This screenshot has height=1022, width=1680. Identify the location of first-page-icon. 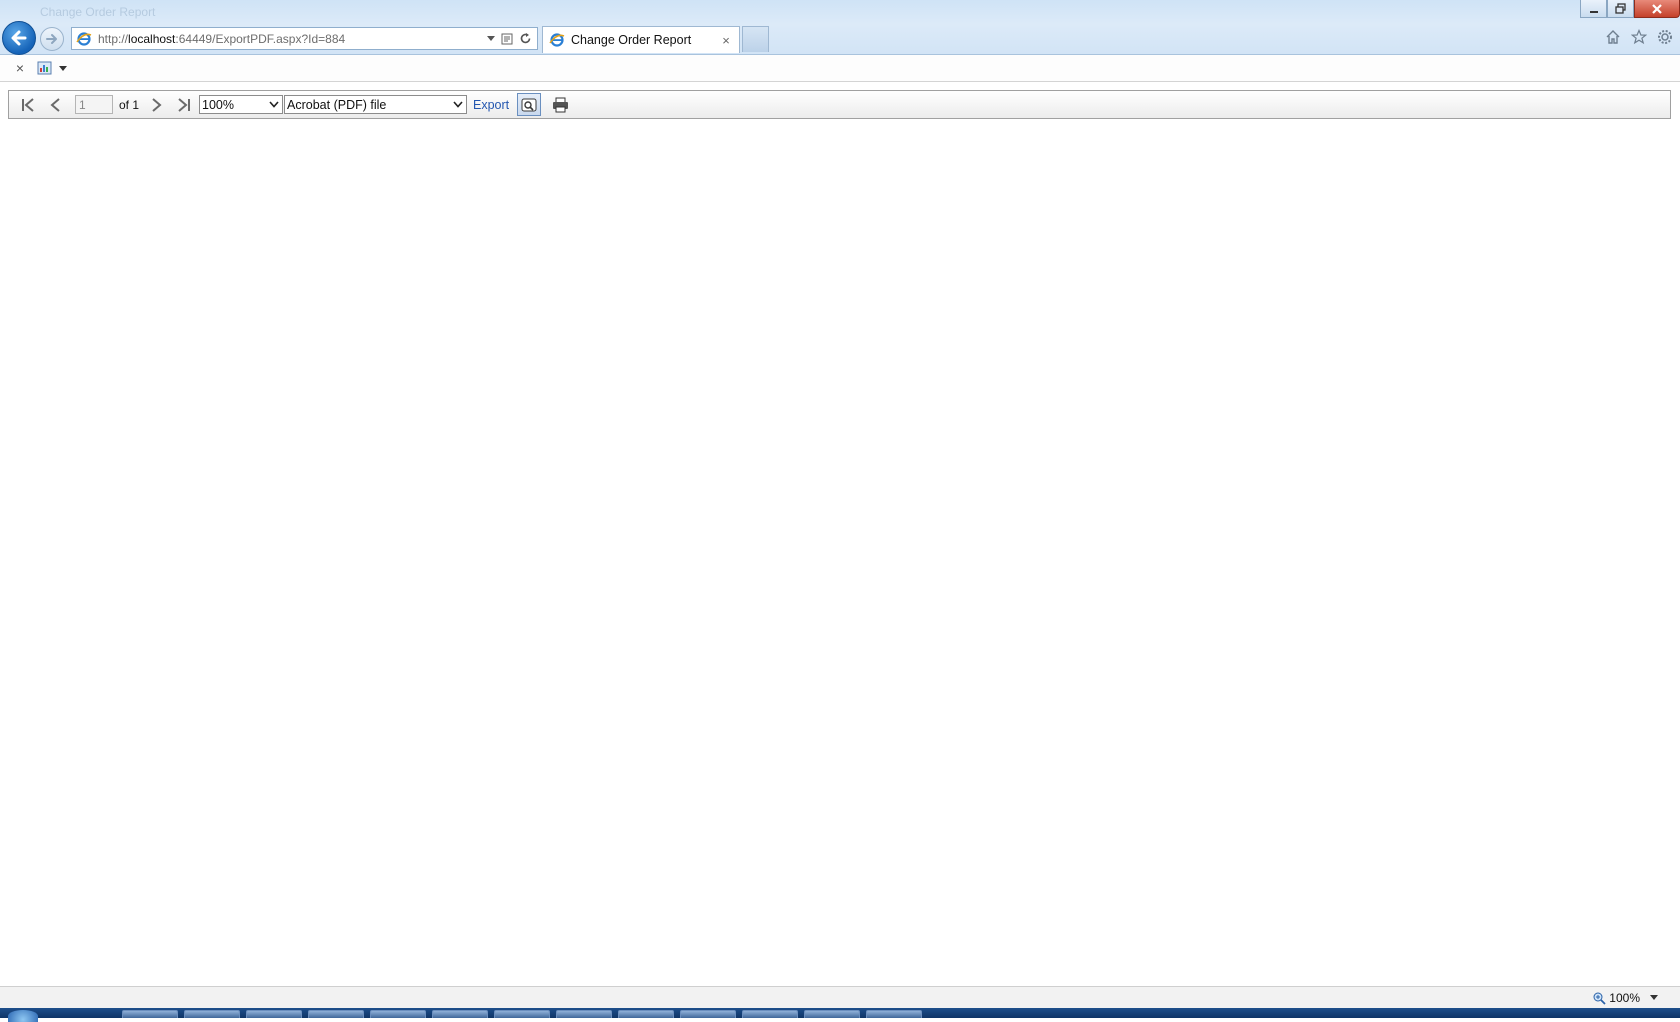
(28, 104).